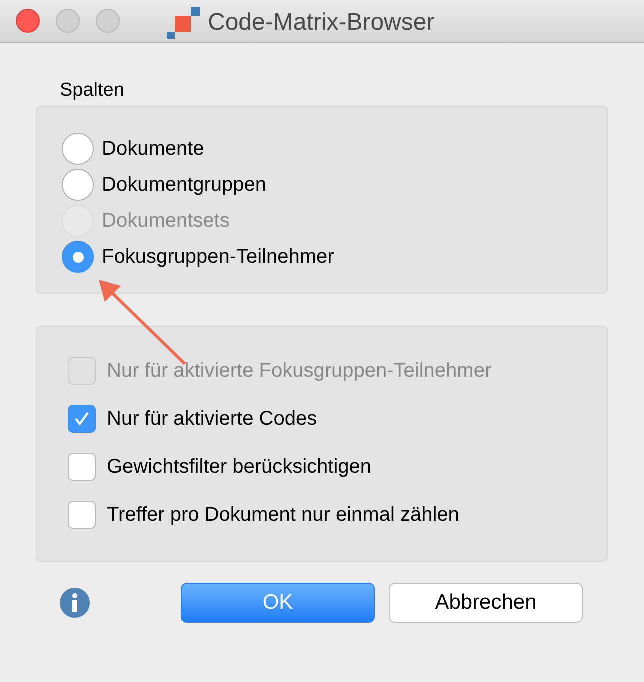 The height and width of the screenshot is (682, 644). I want to click on zoom-button, so click(108, 21).